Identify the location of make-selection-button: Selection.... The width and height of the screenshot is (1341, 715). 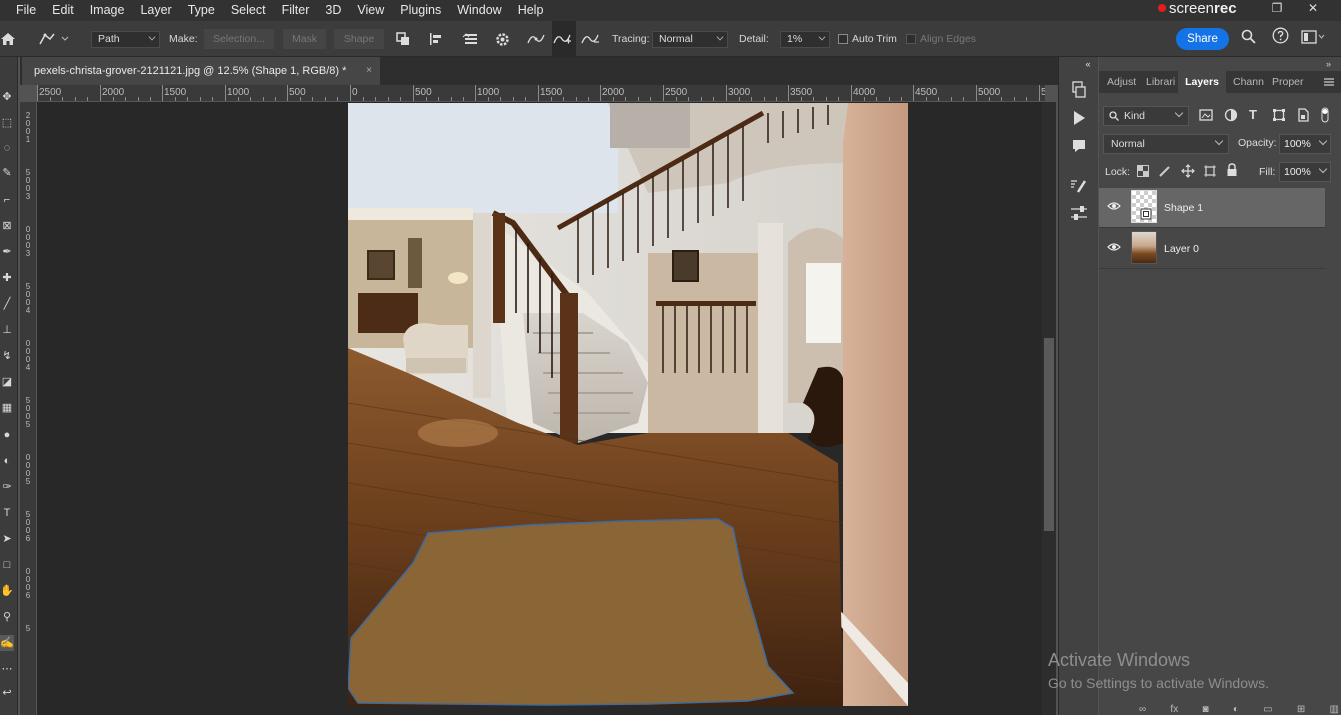
(239, 39).